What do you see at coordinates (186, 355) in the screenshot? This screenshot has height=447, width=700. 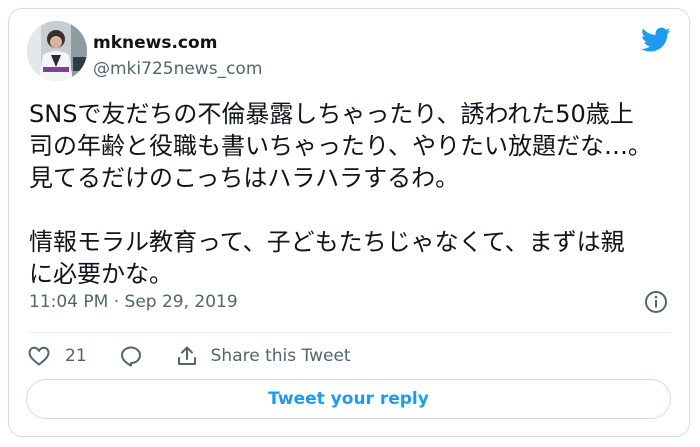 I see `share-arrow-icon` at bounding box center [186, 355].